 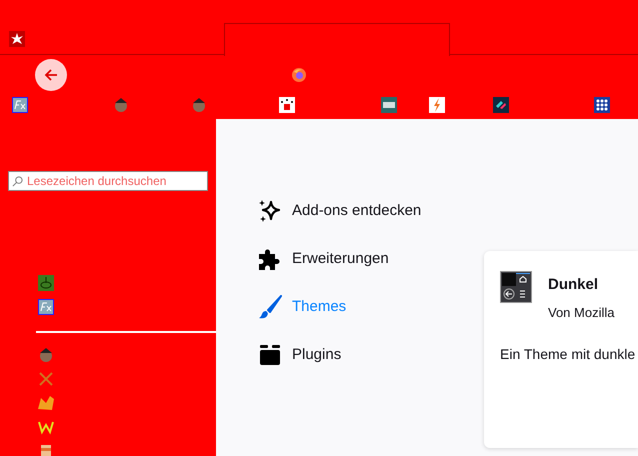 What do you see at coordinates (516, 287) in the screenshot?
I see `theme-preview-icon` at bounding box center [516, 287].